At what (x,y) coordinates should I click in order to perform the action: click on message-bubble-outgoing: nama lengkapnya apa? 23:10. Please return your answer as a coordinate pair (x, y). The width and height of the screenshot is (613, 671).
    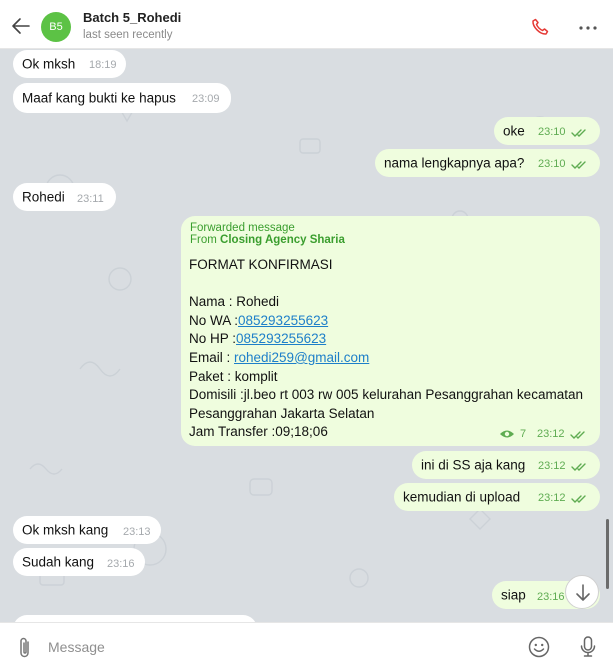
    Looking at the image, I should click on (487, 163).